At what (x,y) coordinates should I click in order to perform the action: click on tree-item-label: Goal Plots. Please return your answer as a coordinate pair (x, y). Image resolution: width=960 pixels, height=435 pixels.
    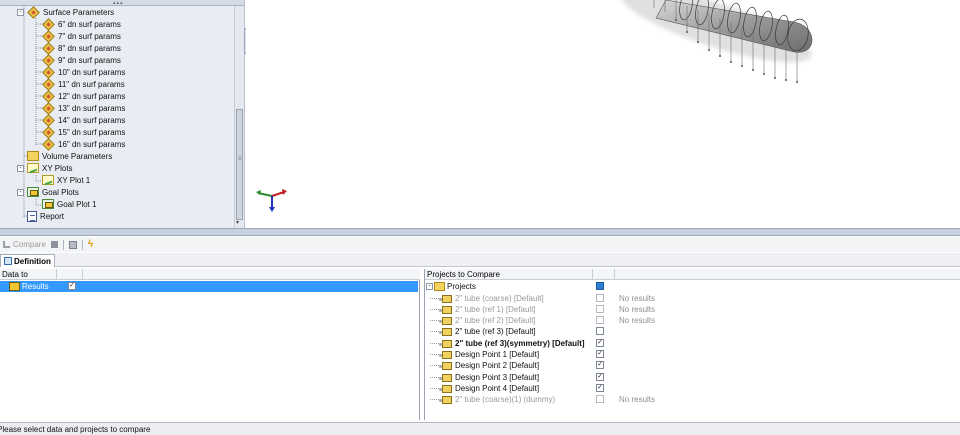
    Looking at the image, I should click on (60, 192).